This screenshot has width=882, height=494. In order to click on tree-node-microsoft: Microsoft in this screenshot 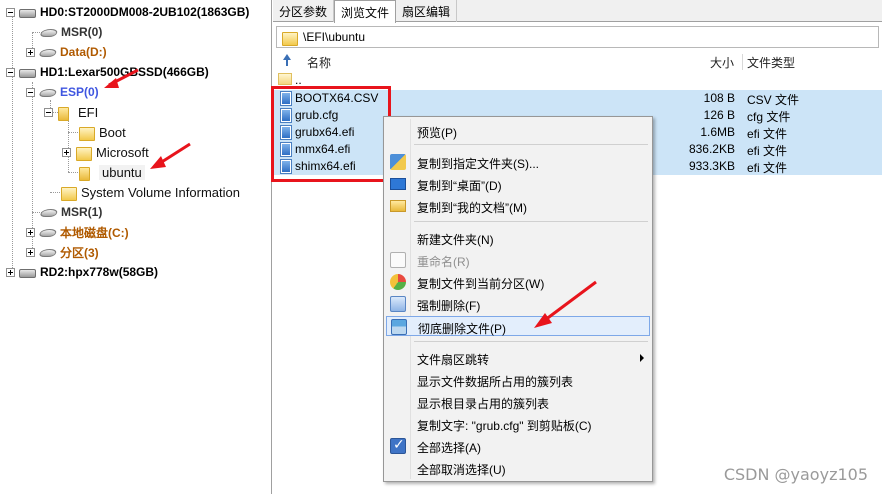, I will do `click(105, 152)`.